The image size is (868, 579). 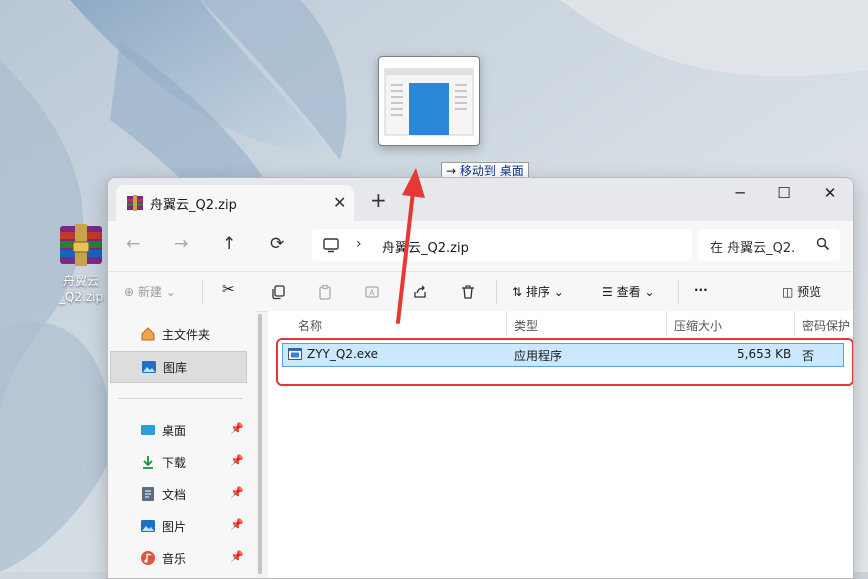 What do you see at coordinates (517, 292) in the screenshot?
I see `sort-icon: ⇅` at bounding box center [517, 292].